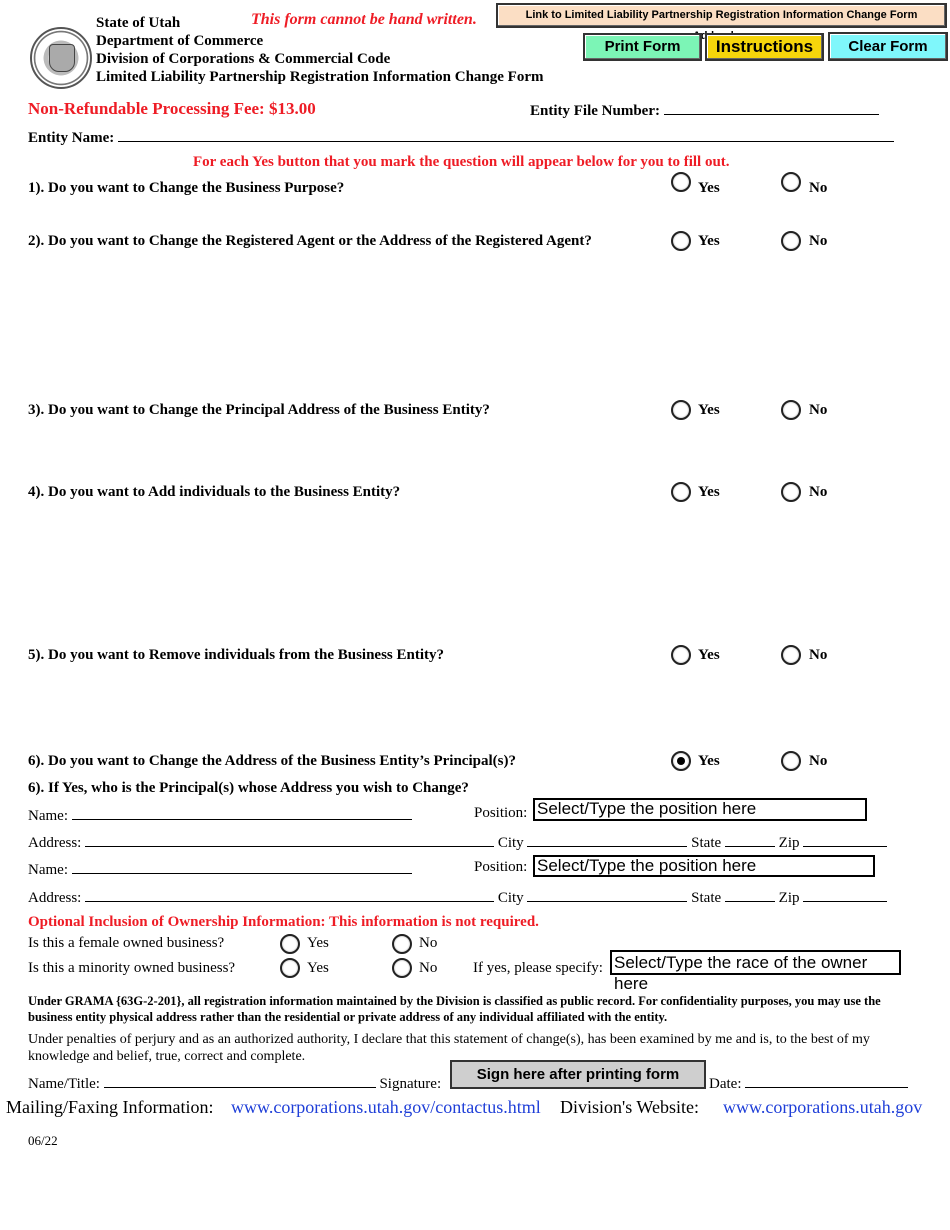 The width and height of the screenshot is (950, 1230). I want to click on date-field, so click(827, 1080).